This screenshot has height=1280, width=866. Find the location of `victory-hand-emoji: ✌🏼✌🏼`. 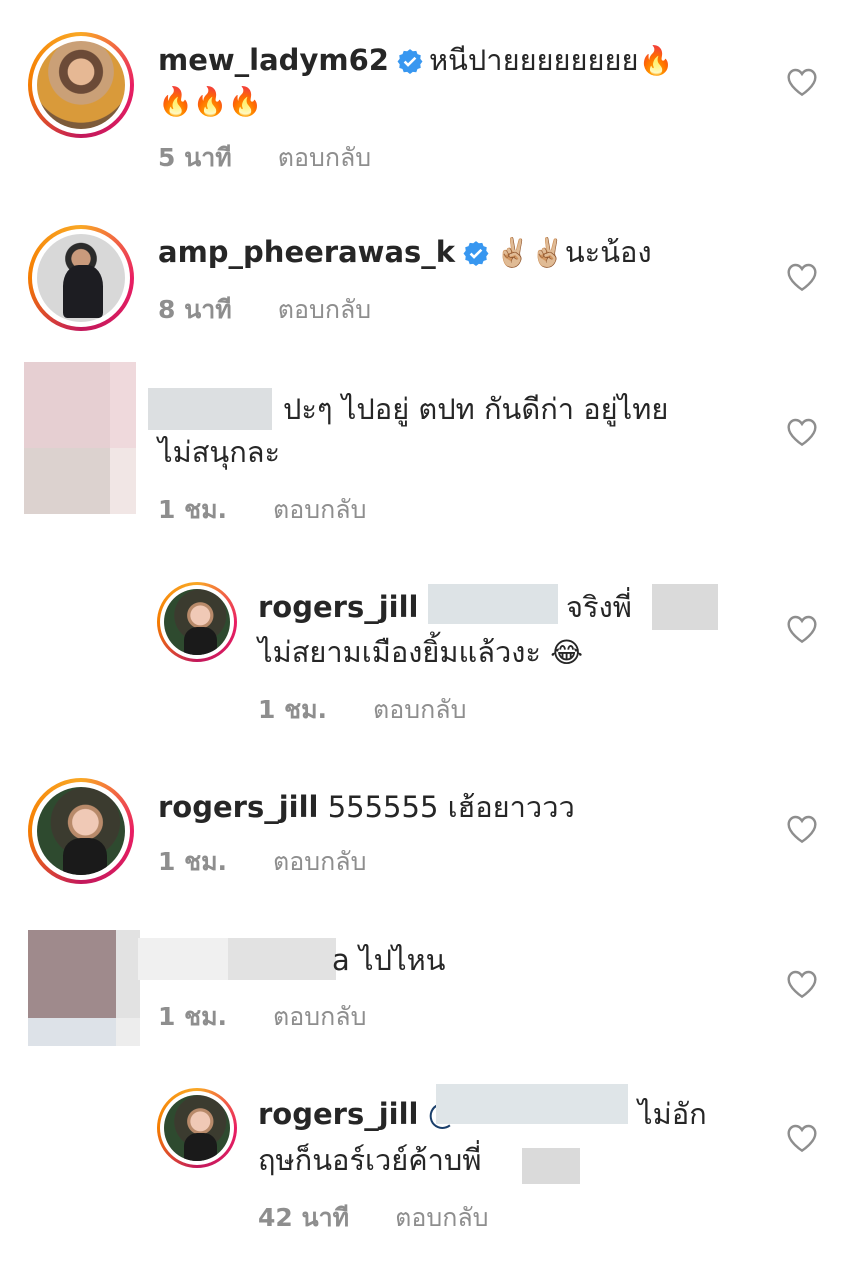

victory-hand-emoji: ✌🏼✌🏼 is located at coordinates (530, 252).